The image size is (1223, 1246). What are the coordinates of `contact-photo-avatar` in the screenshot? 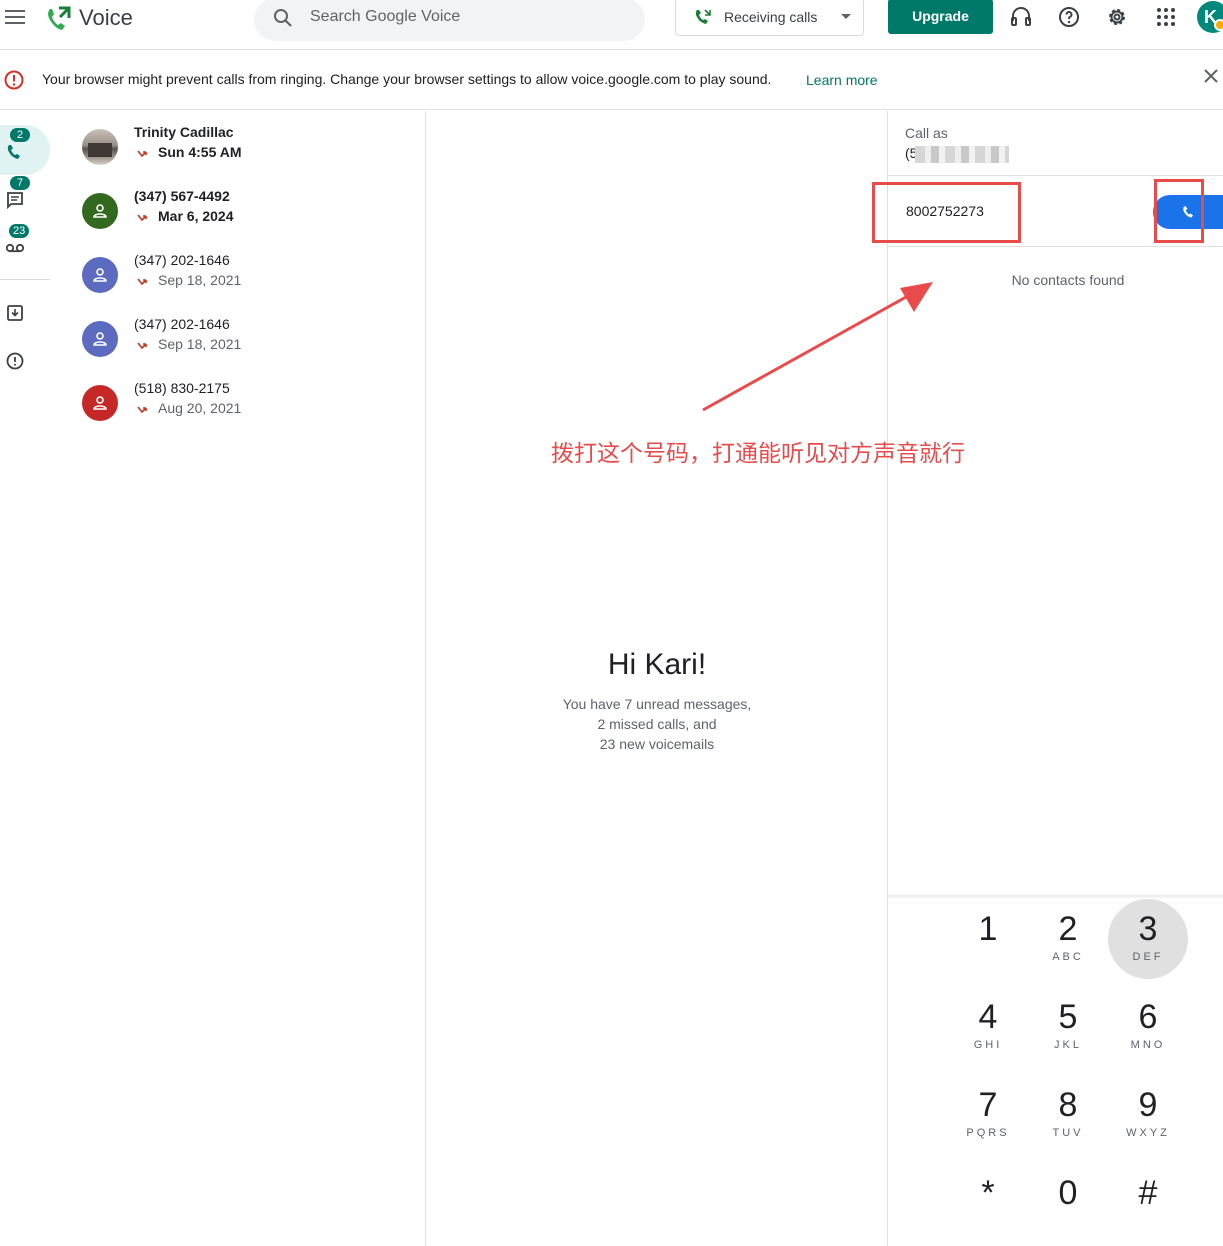 It's located at (100, 147).